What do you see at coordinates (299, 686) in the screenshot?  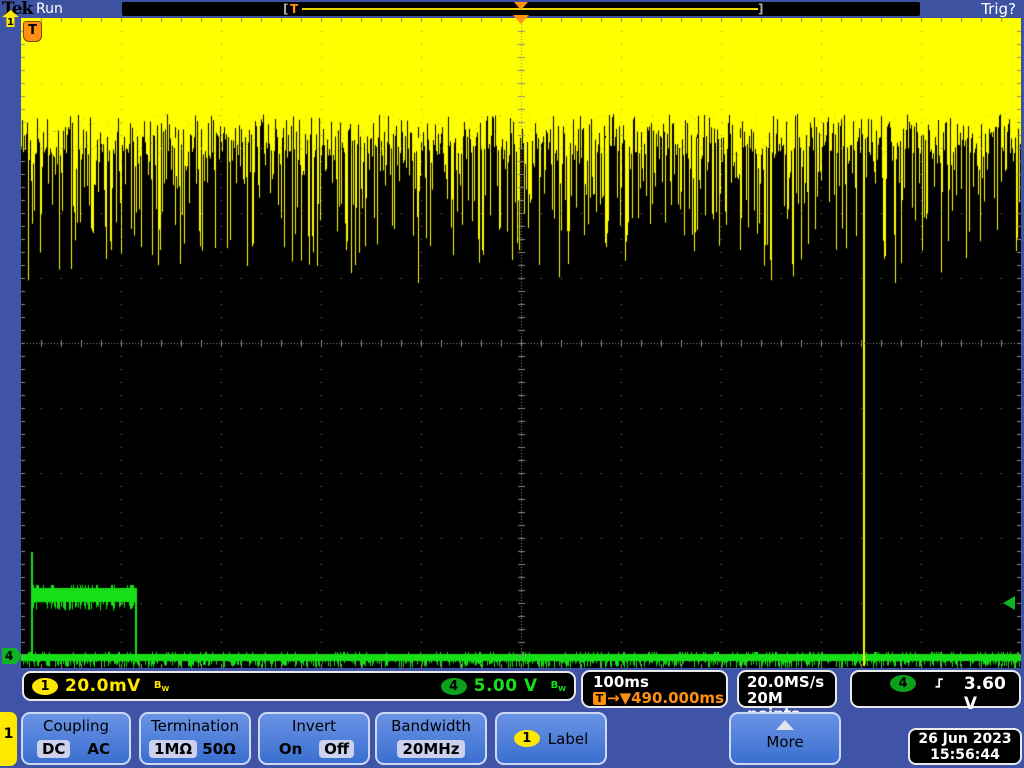 I see `channel-readout-bar: 1 20.0mV BW 4 5.00 V BW` at bounding box center [299, 686].